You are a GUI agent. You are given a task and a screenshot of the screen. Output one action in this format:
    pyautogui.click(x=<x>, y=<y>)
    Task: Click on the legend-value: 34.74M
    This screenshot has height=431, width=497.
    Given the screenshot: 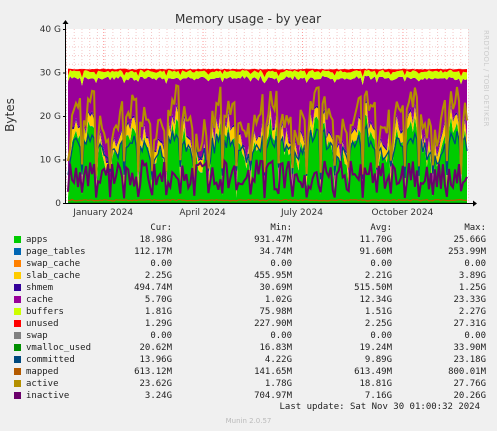 What is the action you would take?
    pyautogui.click(x=275, y=252)
    